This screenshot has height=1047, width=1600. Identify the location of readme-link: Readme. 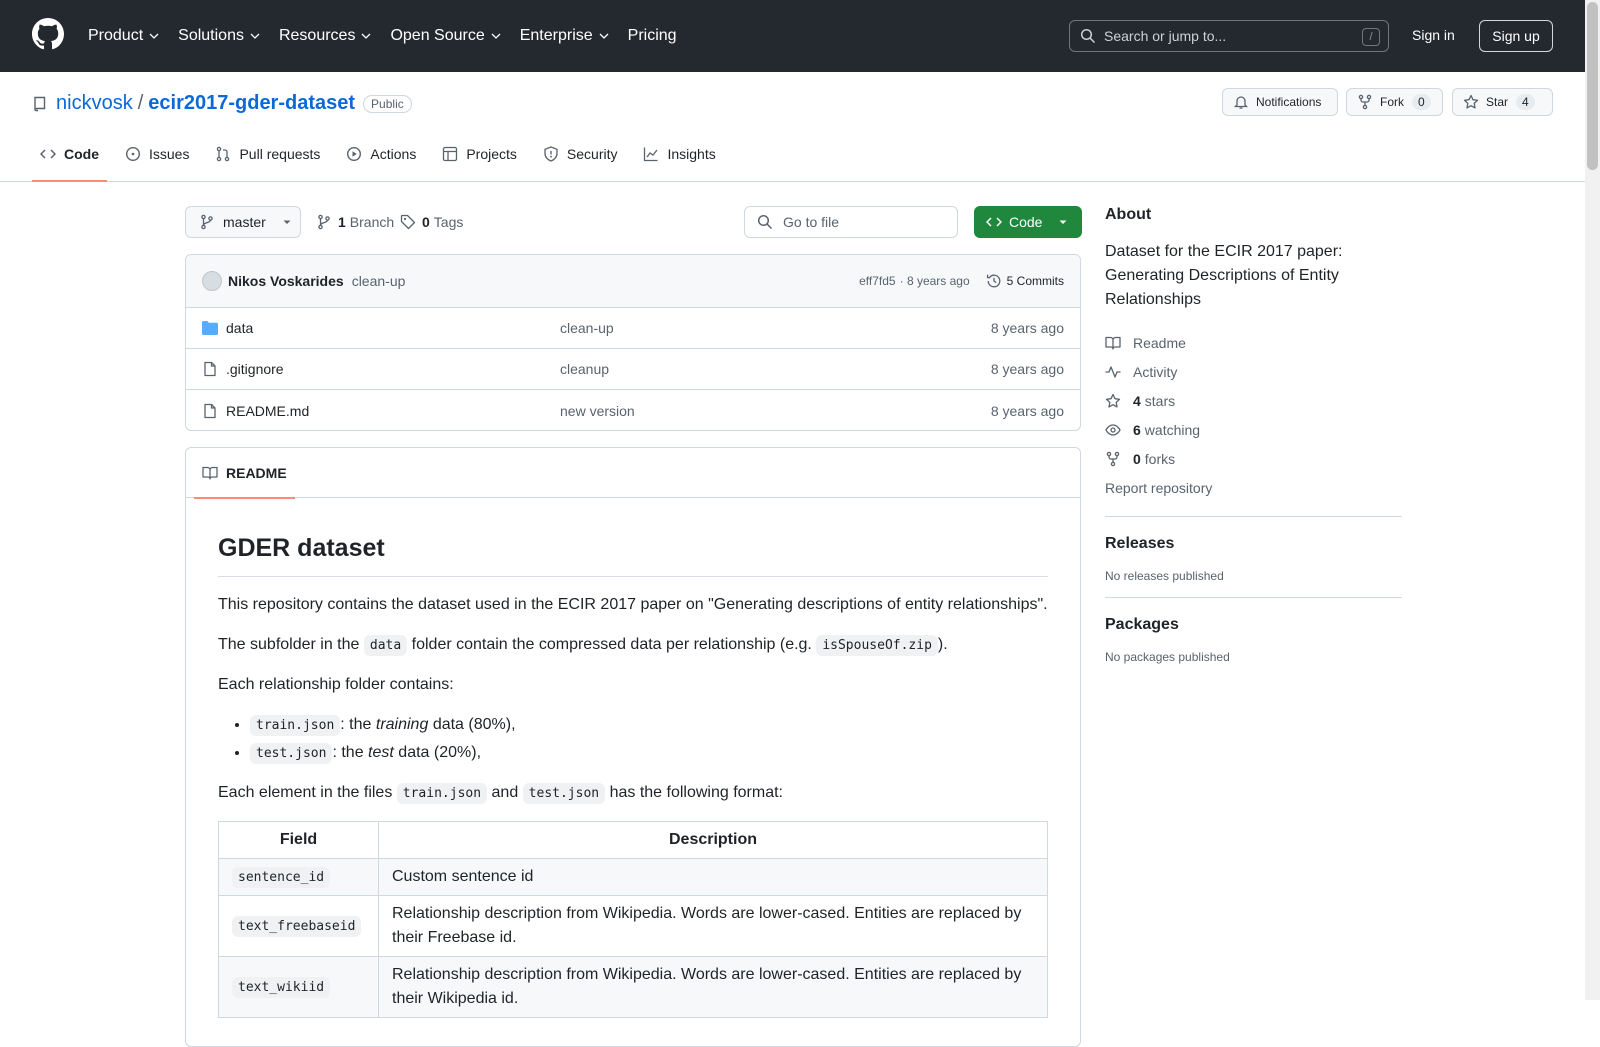
(1253, 342).